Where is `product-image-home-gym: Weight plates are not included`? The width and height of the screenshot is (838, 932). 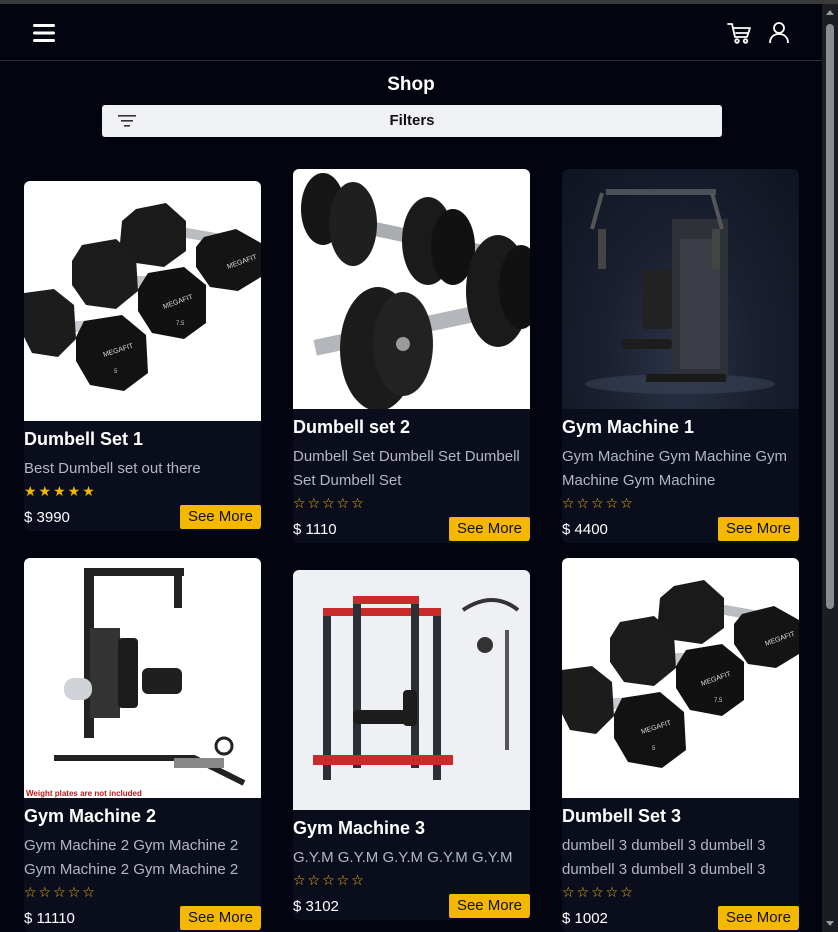
product-image-home-gym: Weight plates are not included is located at coordinates (142, 678).